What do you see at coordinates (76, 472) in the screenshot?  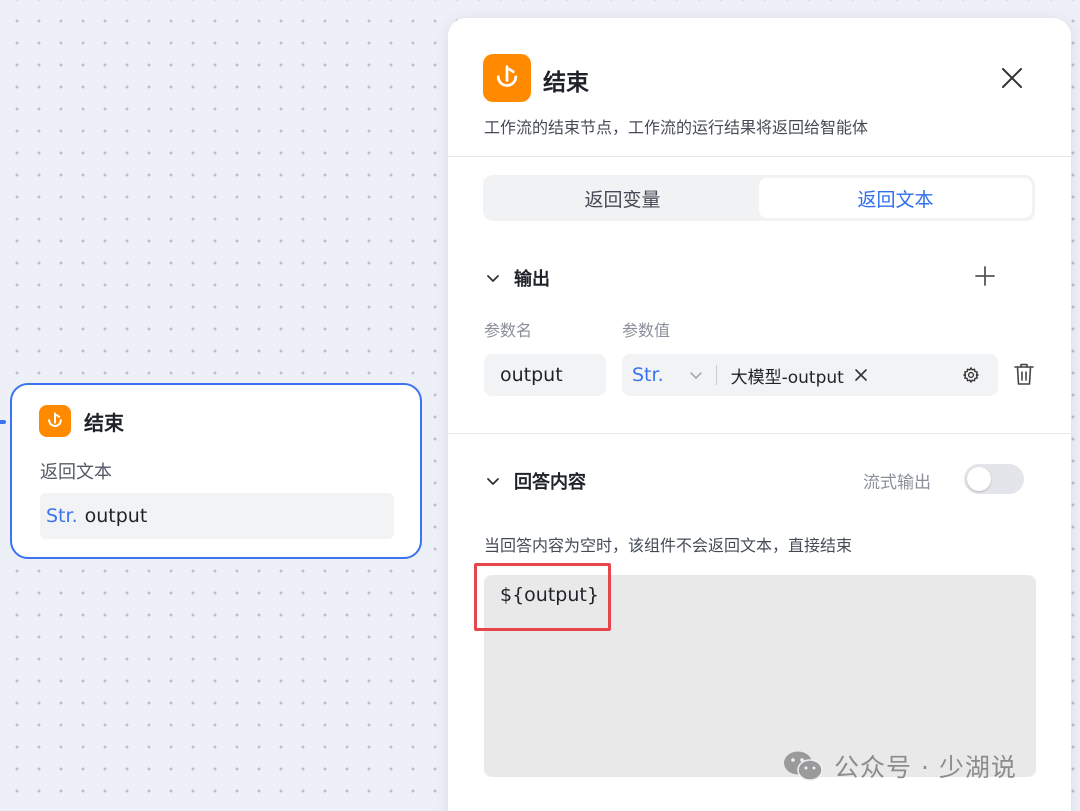 I see `node-subtitle: 返回文本` at bounding box center [76, 472].